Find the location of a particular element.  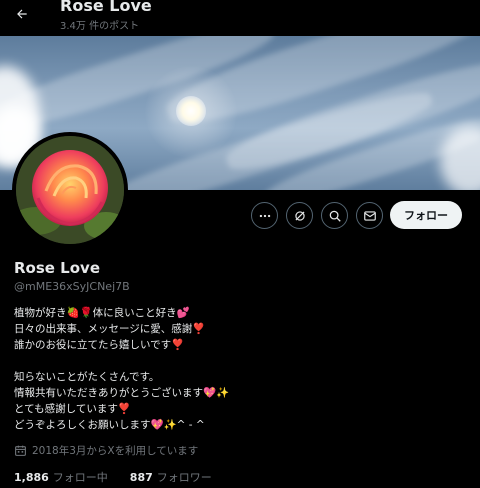

following-count: 1,886 is located at coordinates (31, 477).